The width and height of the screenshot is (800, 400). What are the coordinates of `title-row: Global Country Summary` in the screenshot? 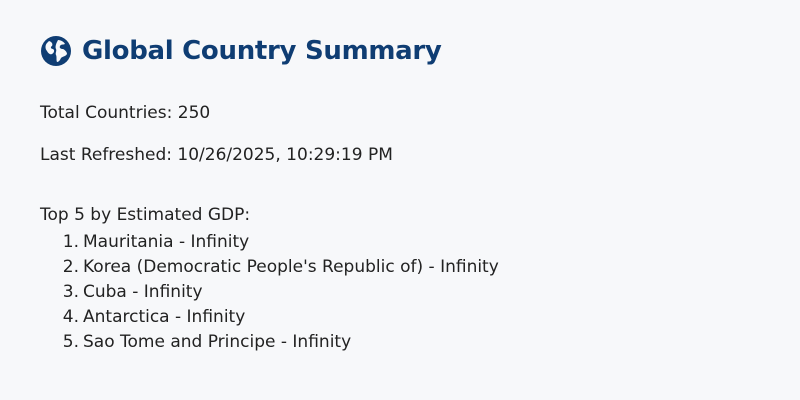 It's located at (410, 51).